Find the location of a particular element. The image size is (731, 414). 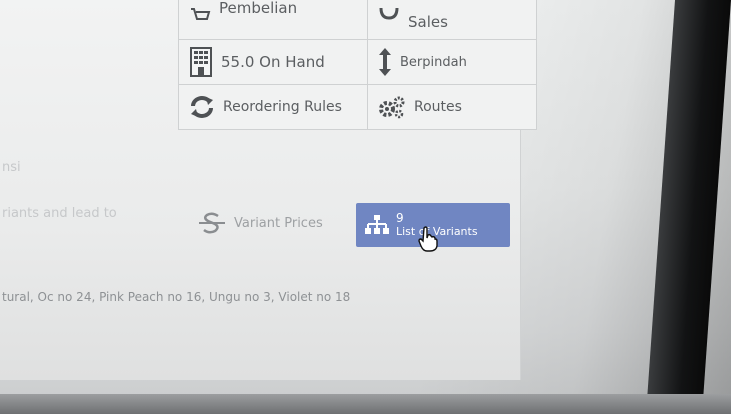

purchase-smart-button: Pembelian is located at coordinates (273, 20).